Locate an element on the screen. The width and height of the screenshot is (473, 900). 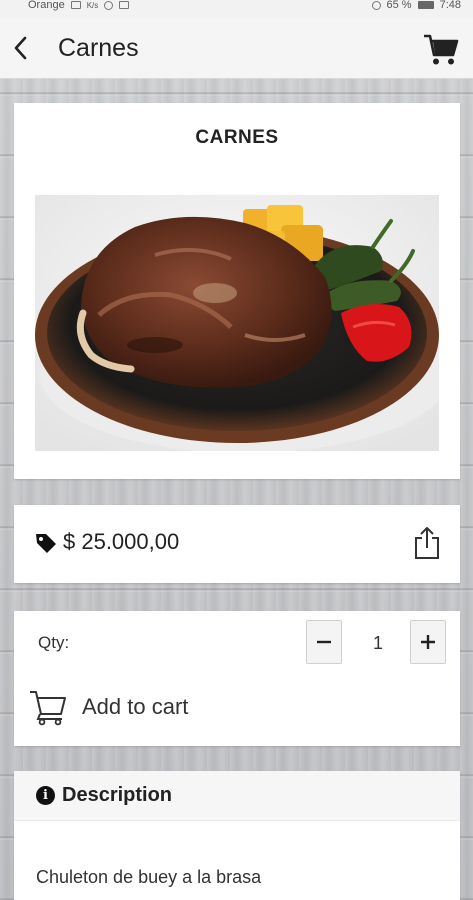
signal-icon is located at coordinates (75, 5).